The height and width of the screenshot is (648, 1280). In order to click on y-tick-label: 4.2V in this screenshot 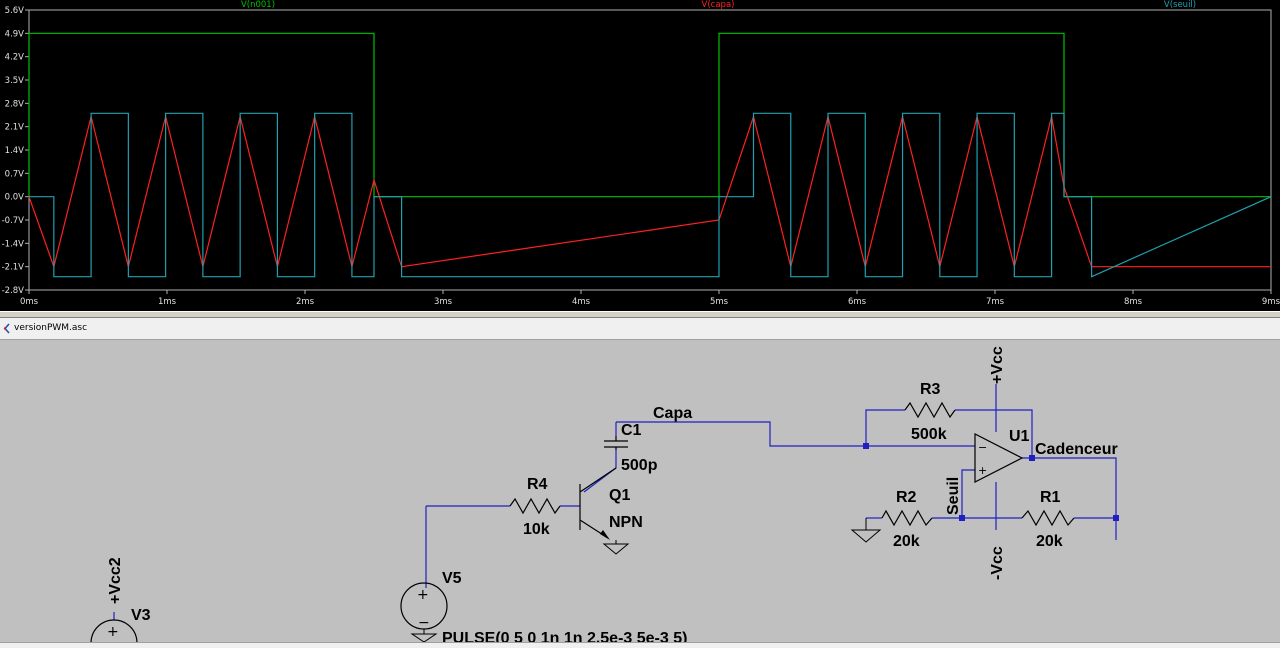, I will do `click(15, 58)`.